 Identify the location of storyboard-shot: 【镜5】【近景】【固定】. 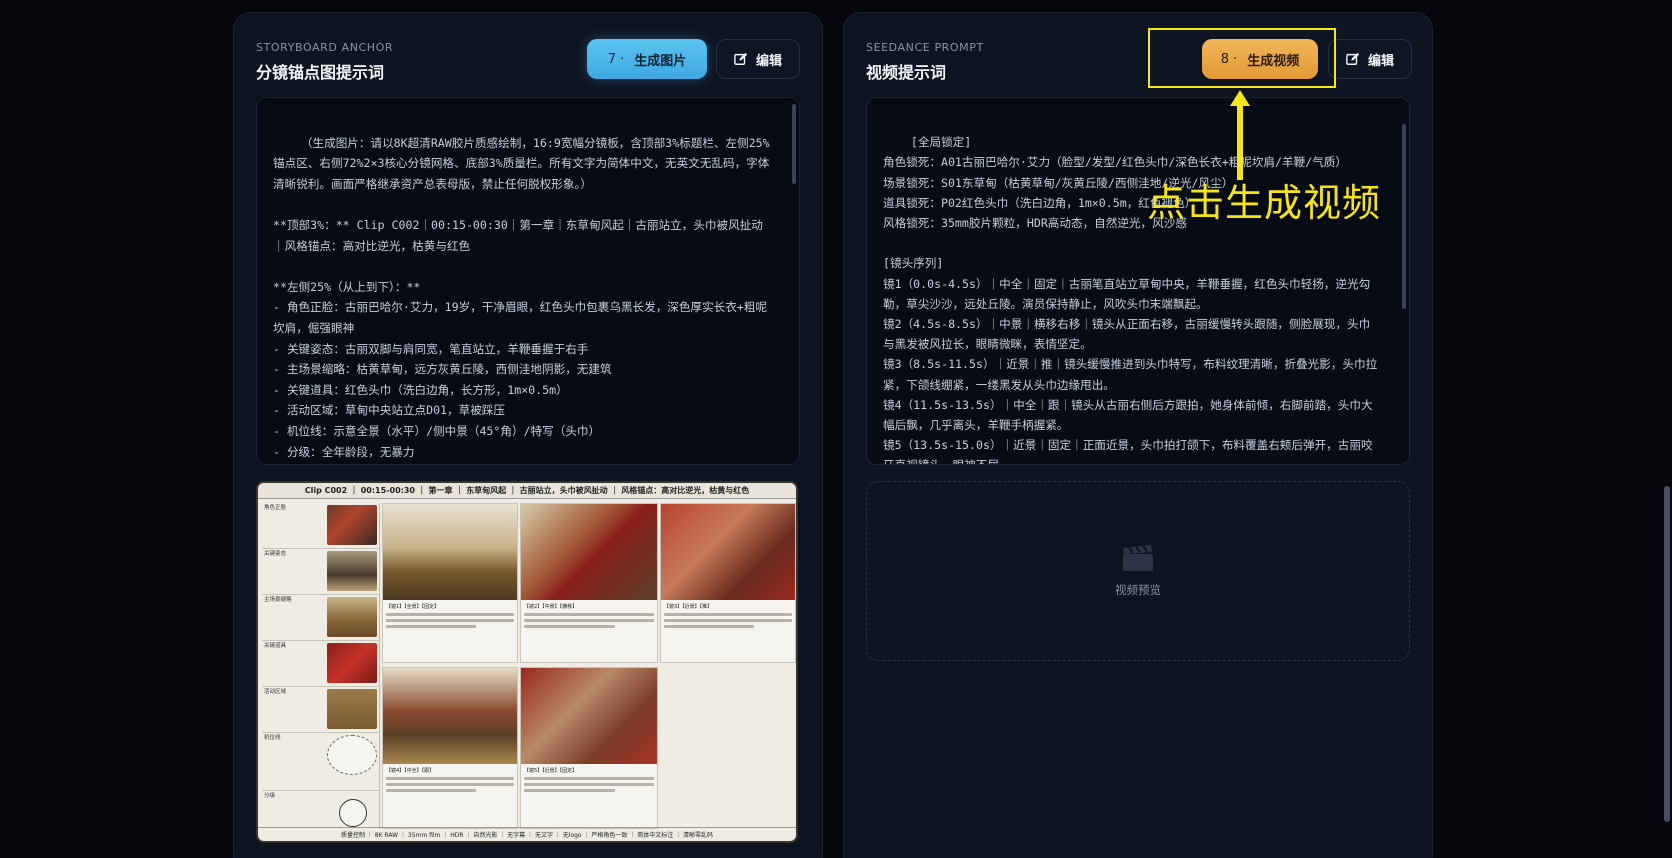
(589, 748).